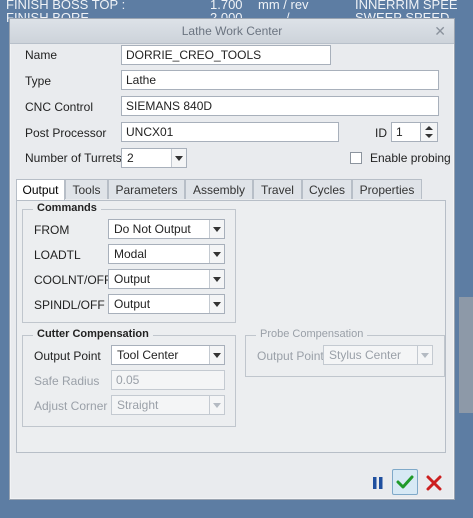  Describe the element at coordinates (429, 136) in the screenshot. I see `spinner-down-icon` at that location.